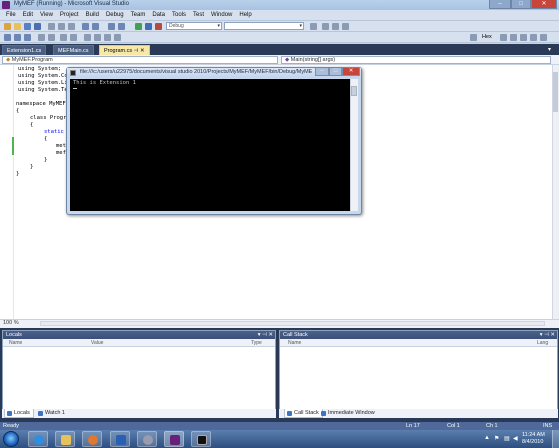 The width and height of the screenshot is (559, 448). I want to click on menu-view: View, so click(47, 15).